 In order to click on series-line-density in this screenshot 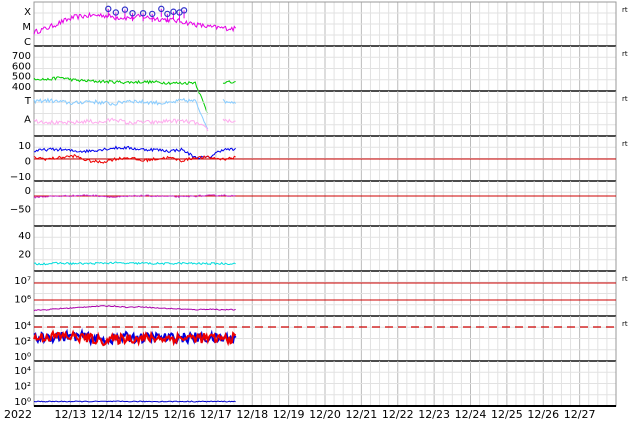, I will do `click(134, 95)`.